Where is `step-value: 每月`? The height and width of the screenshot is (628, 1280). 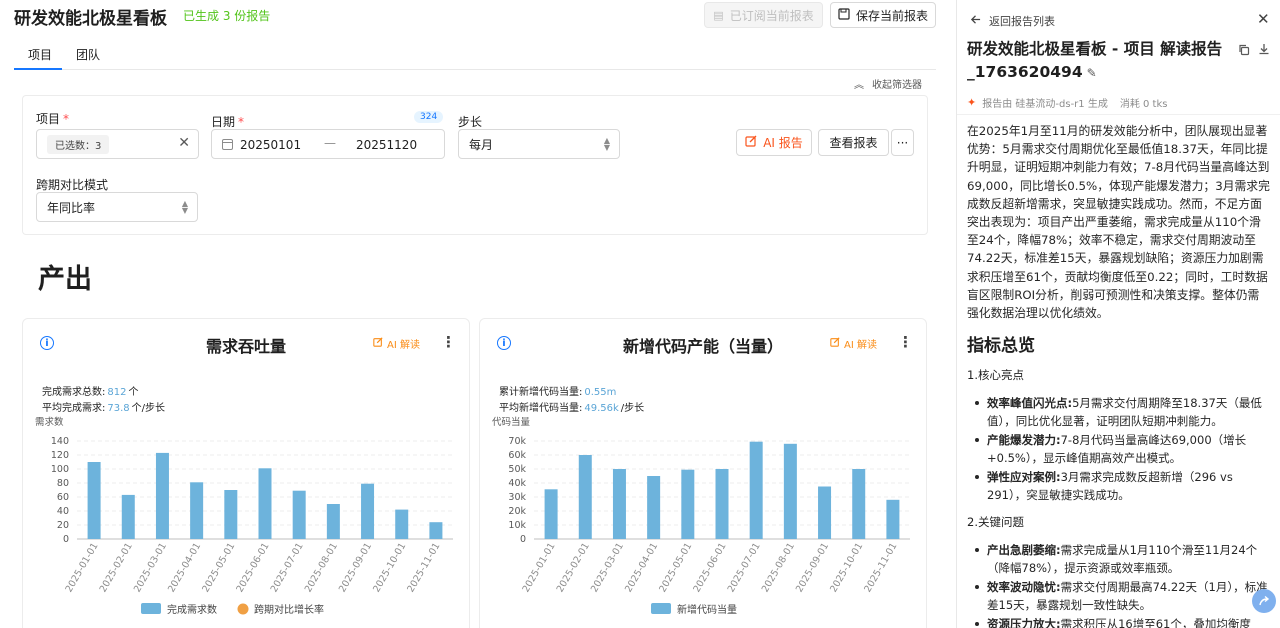 step-value: 每月 is located at coordinates (481, 144).